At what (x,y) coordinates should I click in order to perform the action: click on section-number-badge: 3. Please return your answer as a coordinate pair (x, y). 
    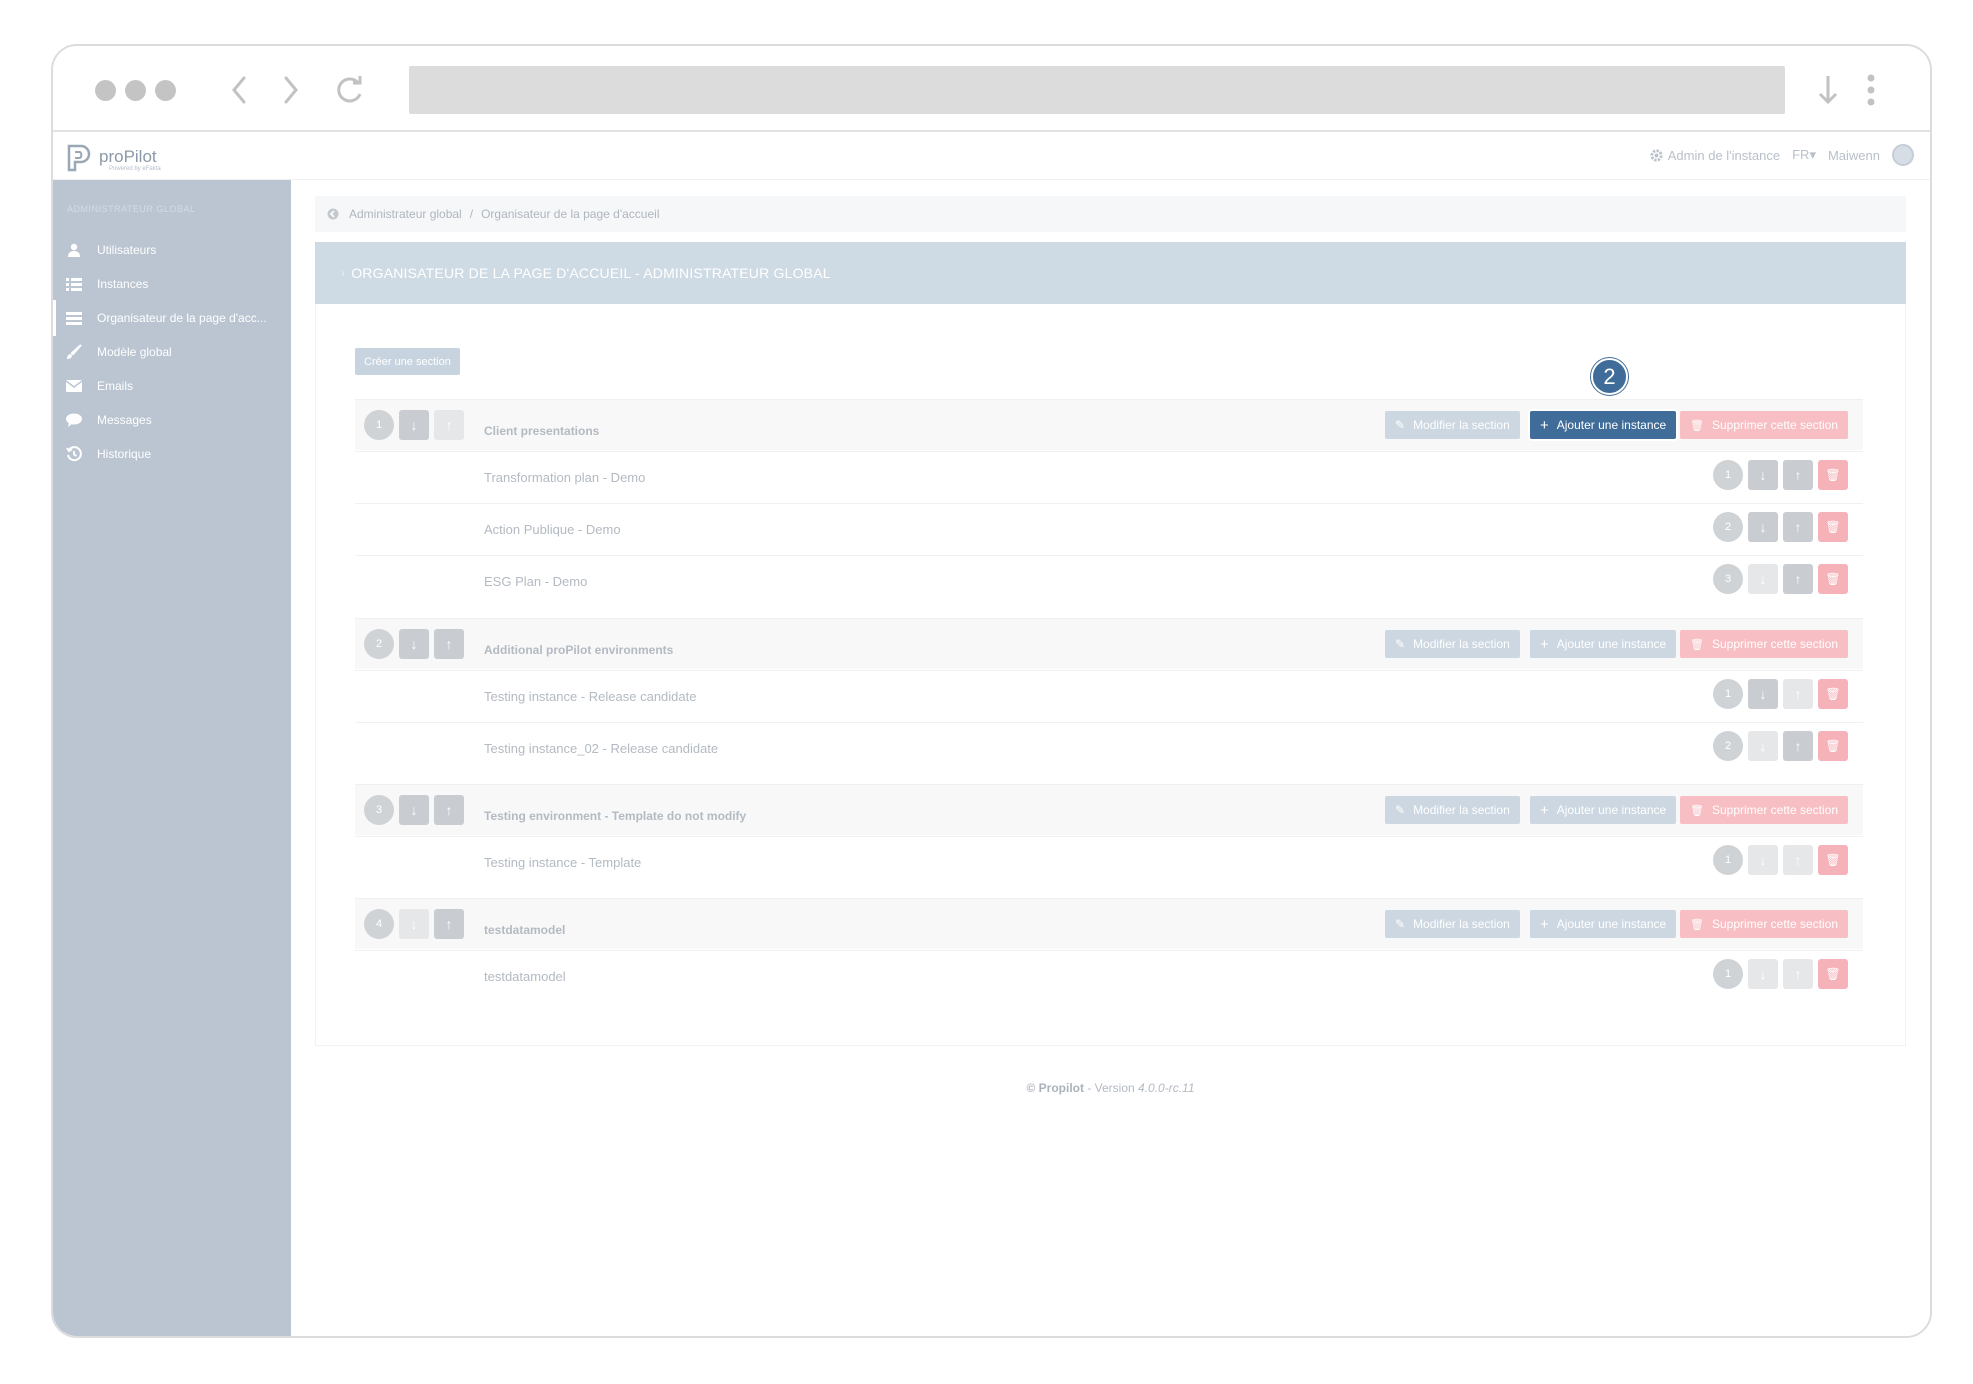
    Looking at the image, I should click on (379, 810).